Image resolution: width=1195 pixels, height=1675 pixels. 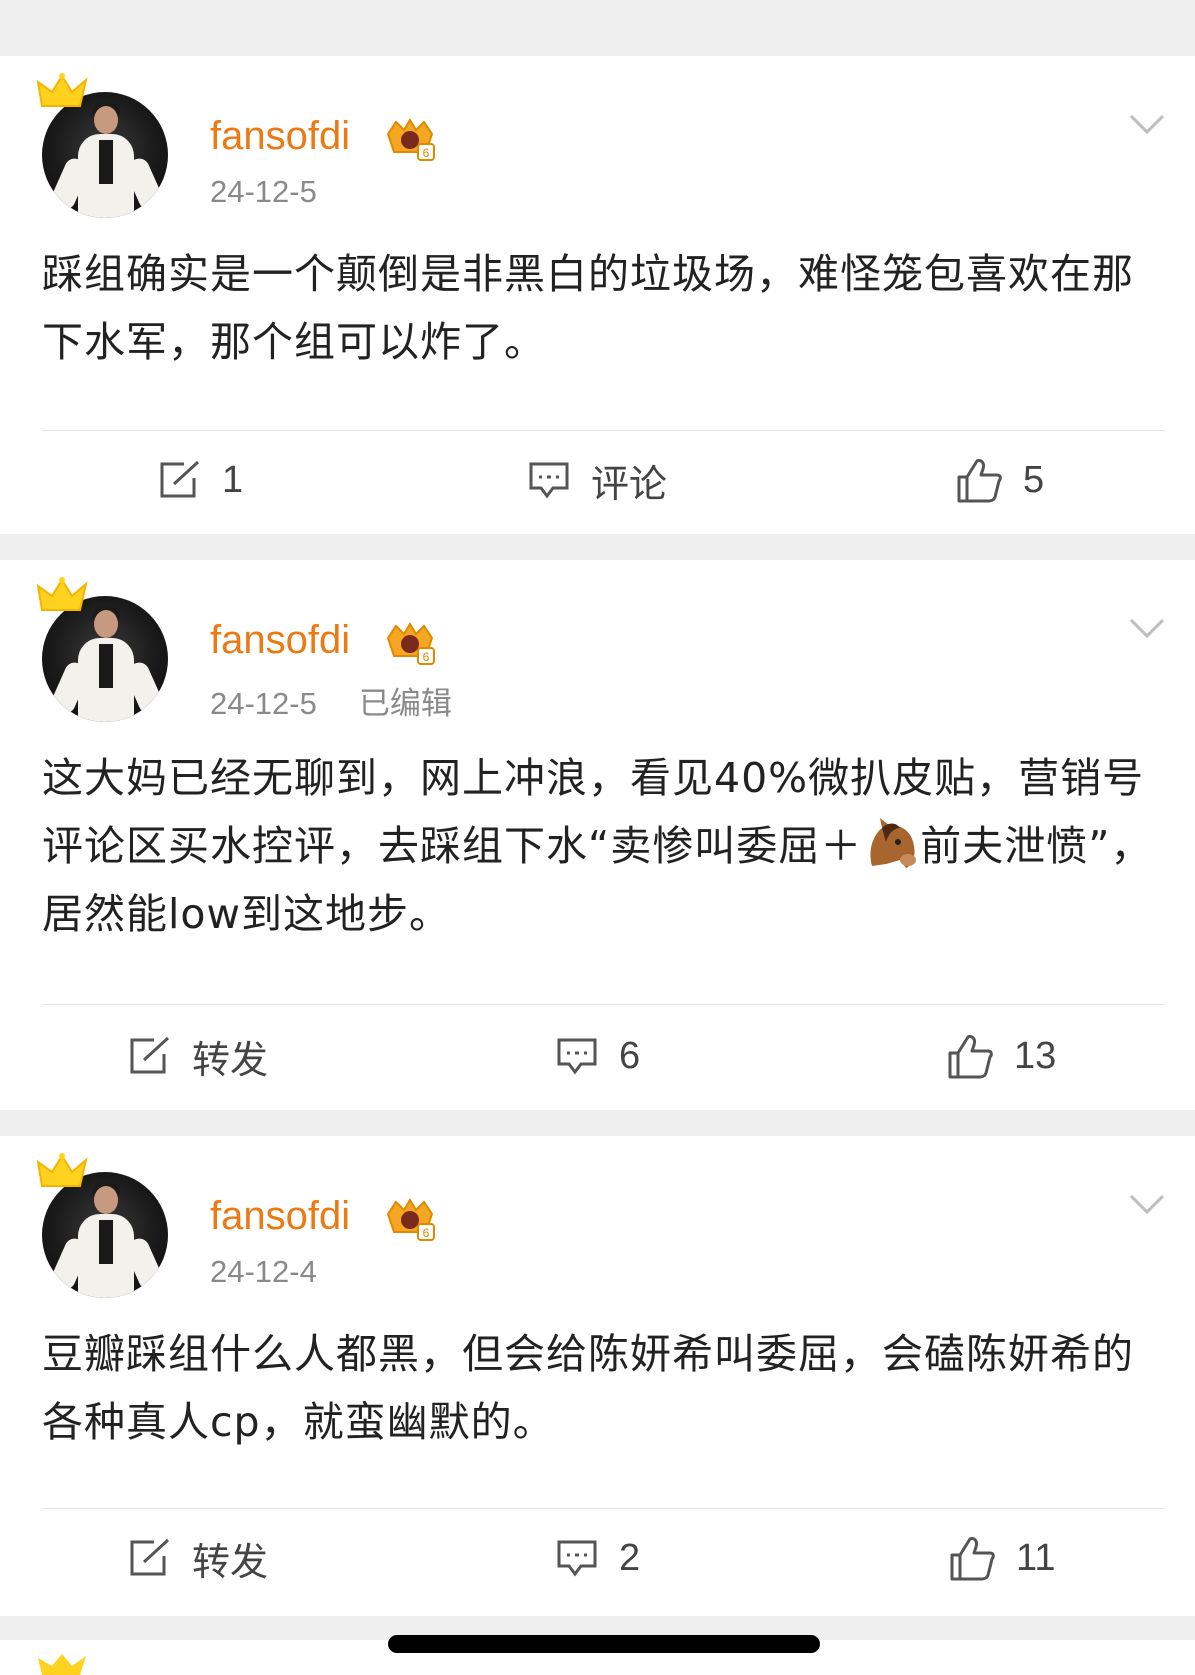 I want to click on comment-button: 2, so click(x=597, y=1558).